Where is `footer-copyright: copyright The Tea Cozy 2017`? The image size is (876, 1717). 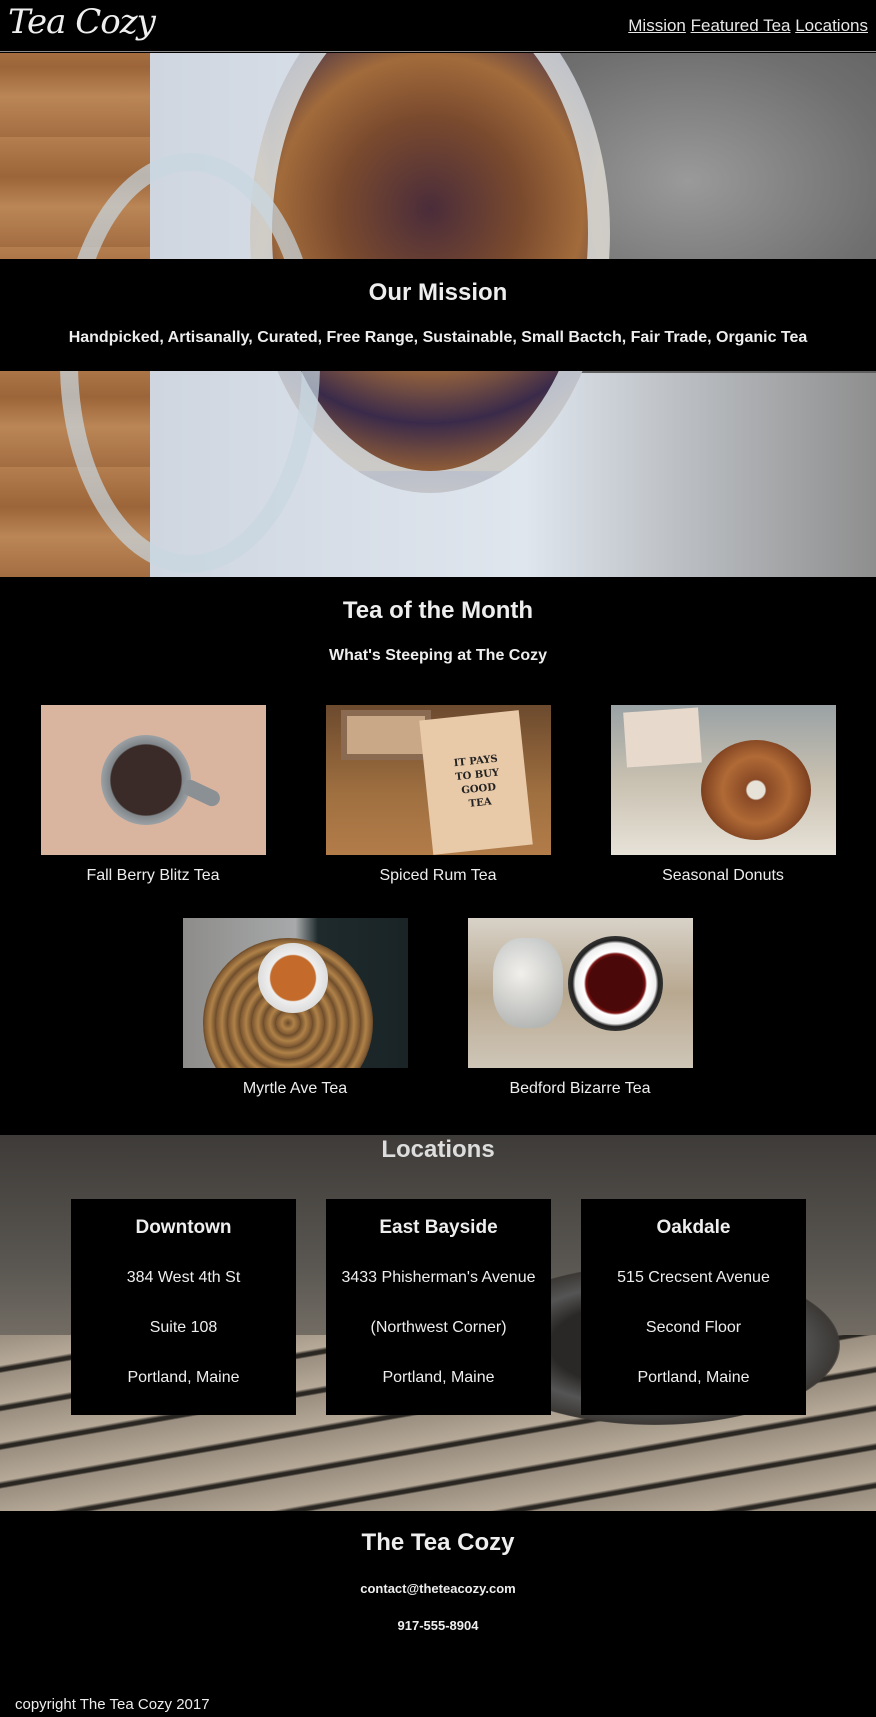 footer-copyright: copyright The Tea Cozy 2017 is located at coordinates (112, 1704).